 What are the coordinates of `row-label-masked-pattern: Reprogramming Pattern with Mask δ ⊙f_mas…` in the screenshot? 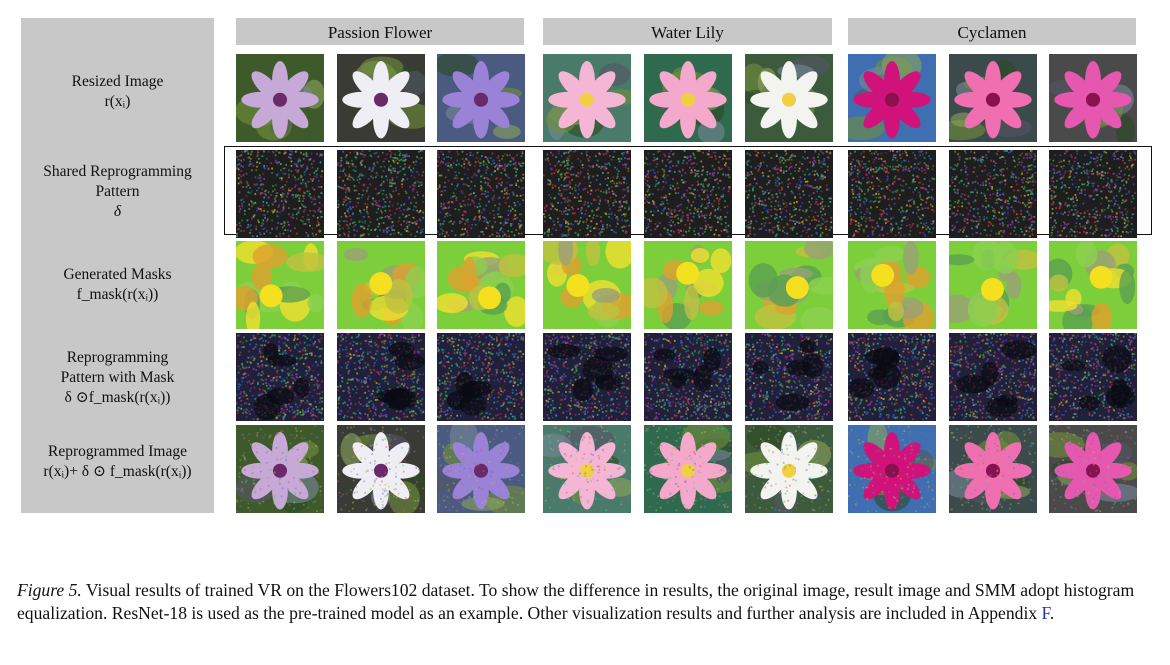 It's located at (117, 377).